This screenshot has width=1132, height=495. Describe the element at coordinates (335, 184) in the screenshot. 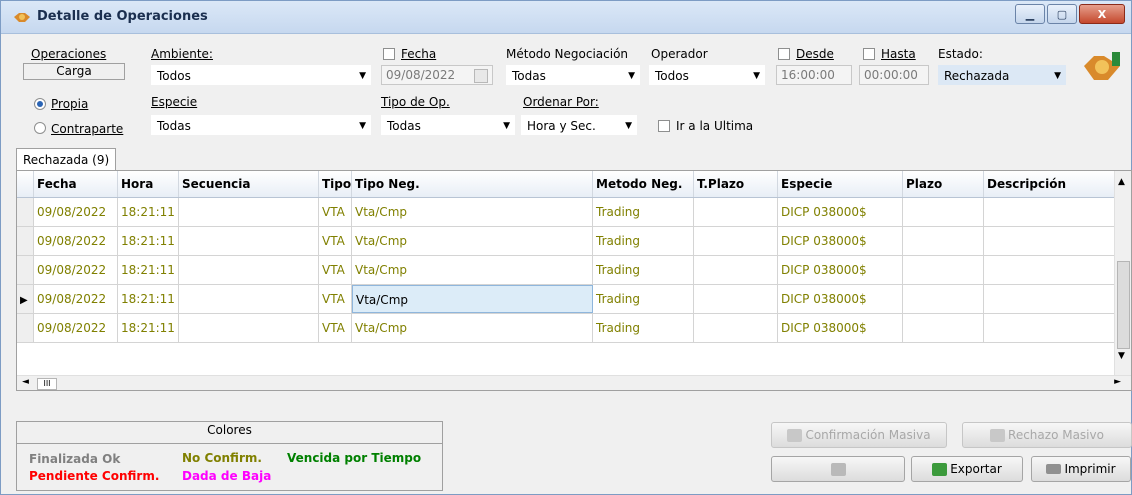

I see `header-tipo: Tipo` at that location.